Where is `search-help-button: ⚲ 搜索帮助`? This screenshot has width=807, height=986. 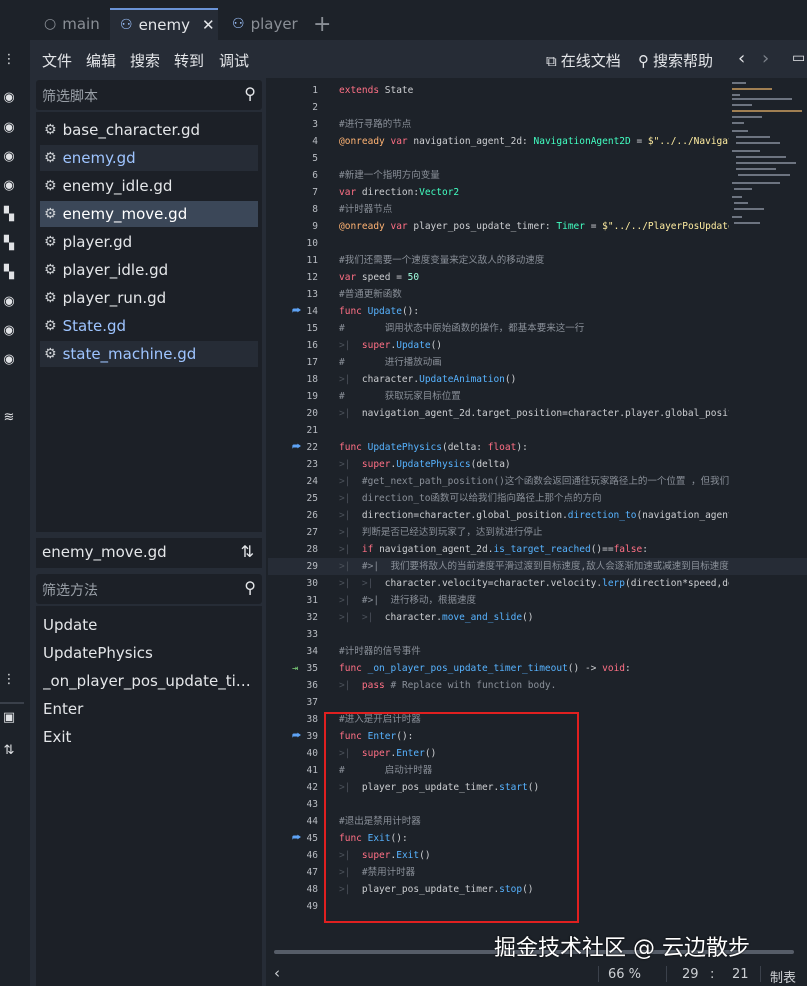
search-help-button: ⚲ 搜索帮助 is located at coordinates (675, 60).